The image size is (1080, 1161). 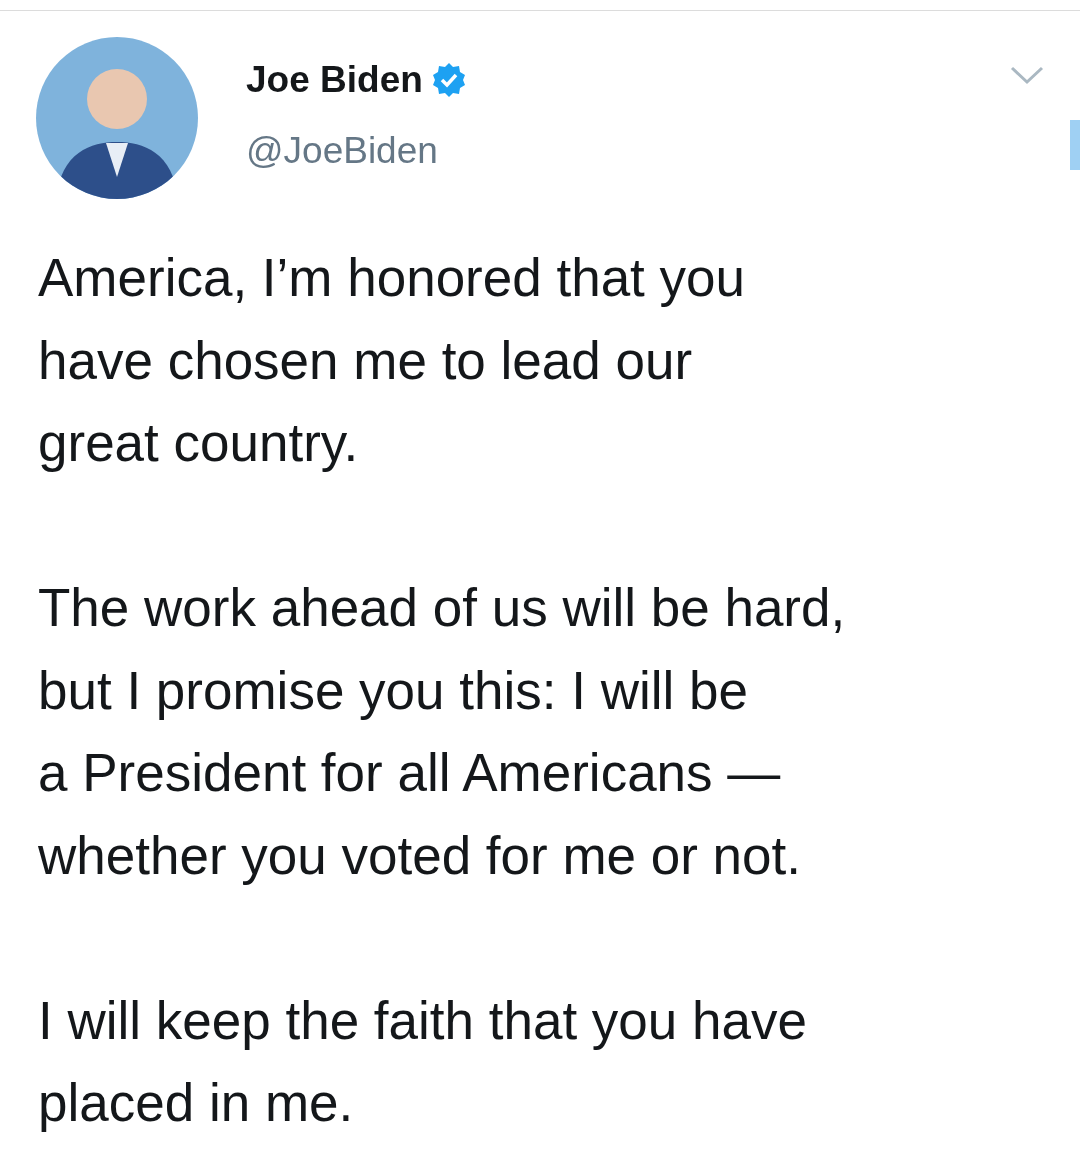 What do you see at coordinates (1075, 145) in the screenshot?
I see `scroll-indicator` at bounding box center [1075, 145].